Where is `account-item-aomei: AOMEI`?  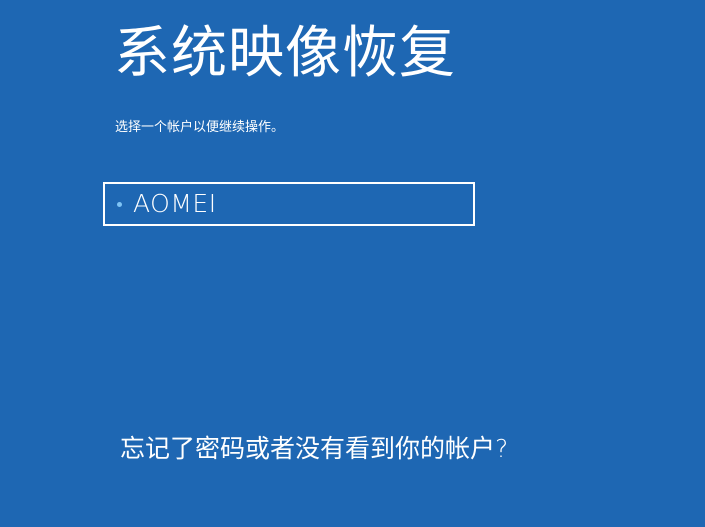
account-item-aomei: AOMEI is located at coordinates (289, 204).